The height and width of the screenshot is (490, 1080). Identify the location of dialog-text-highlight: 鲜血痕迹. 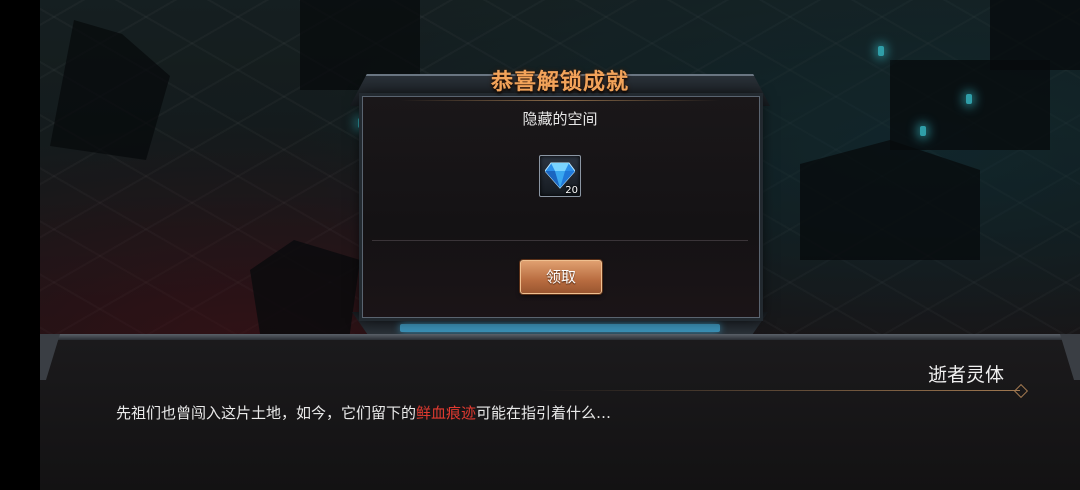
(446, 413).